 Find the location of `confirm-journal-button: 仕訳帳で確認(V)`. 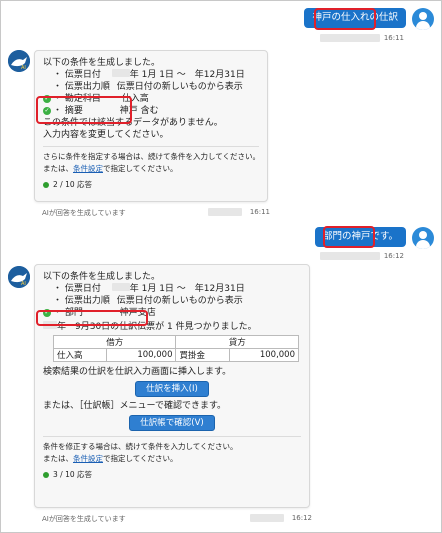

confirm-journal-button: 仕訳帳で確認(V) is located at coordinates (172, 423).